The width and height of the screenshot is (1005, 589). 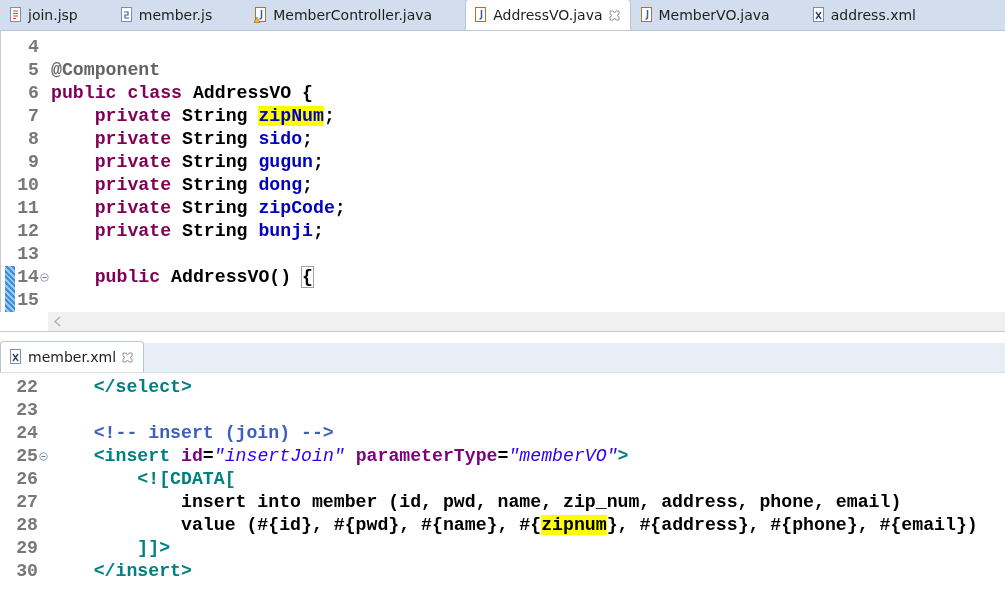 What do you see at coordinates (26, 571) in the screenshot?
I see `line-number: 30` at bounding box center [26, 571].